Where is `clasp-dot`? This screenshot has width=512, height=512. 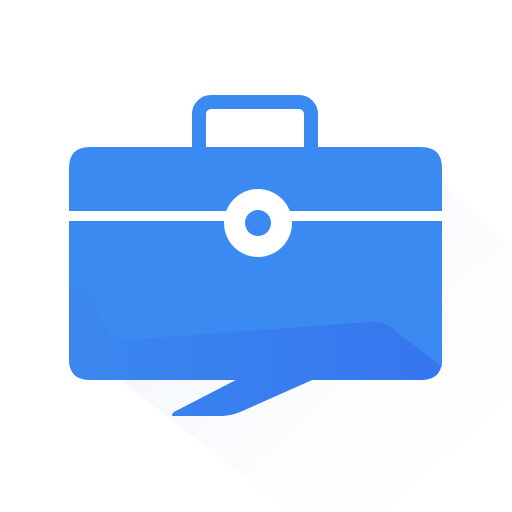
clasp-dot is located at coordinates (258, 223).